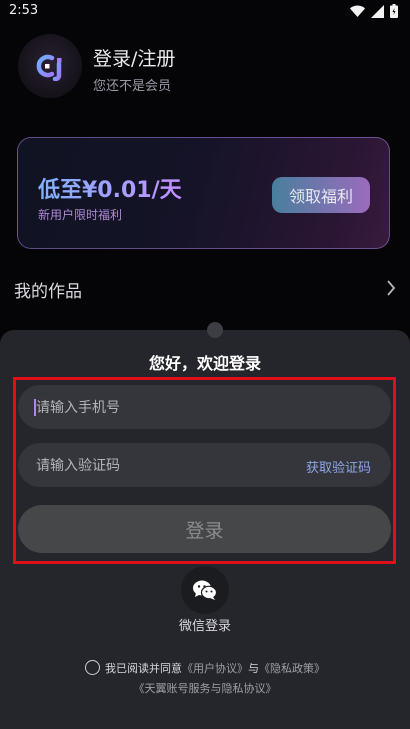  Describe the element at coordinates (204, 363) in the screenshot. I see `sheet-title: 您好，欢迎登录` at that location.